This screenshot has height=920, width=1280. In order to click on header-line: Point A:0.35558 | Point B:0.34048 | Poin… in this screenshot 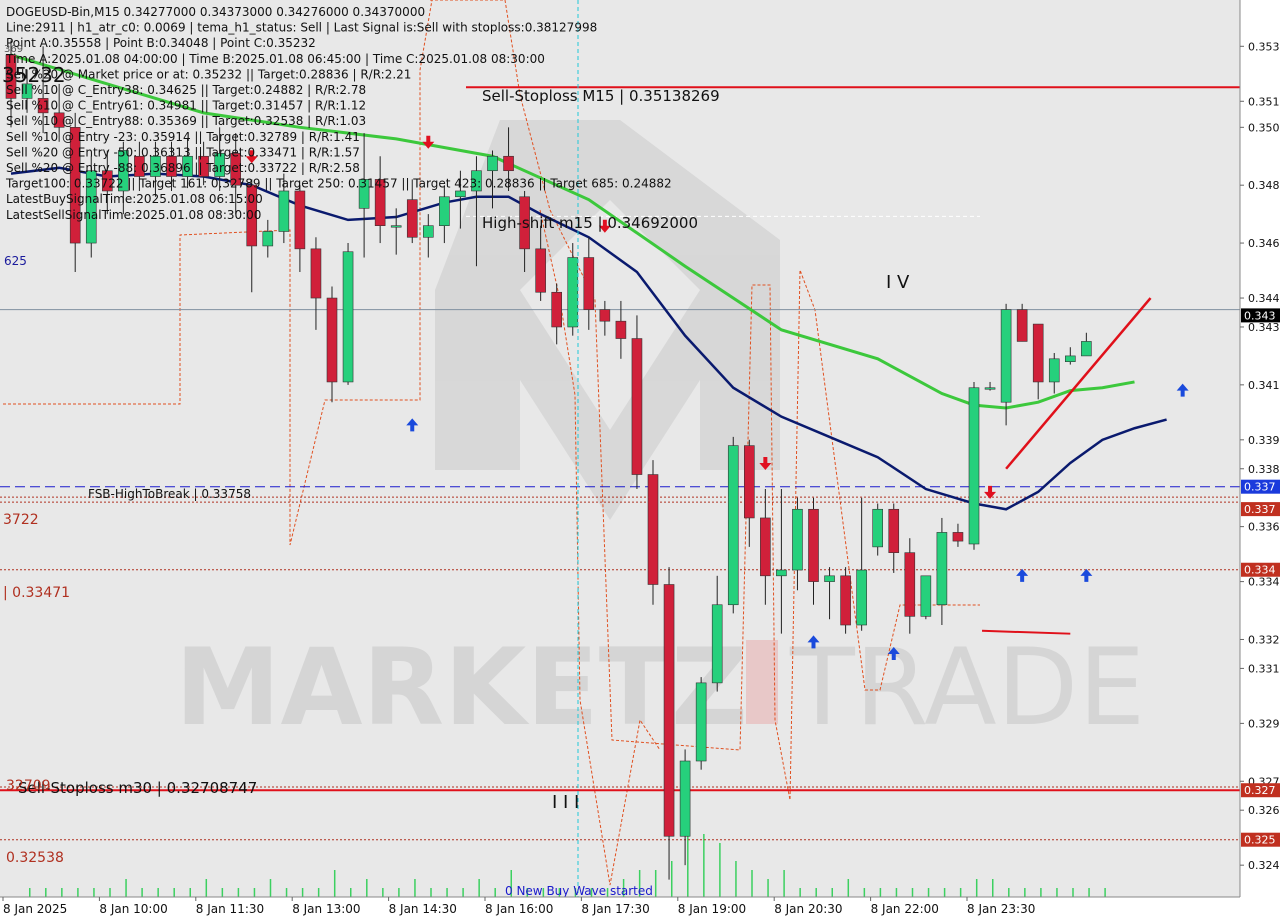, I will do `click(161, 43)`.